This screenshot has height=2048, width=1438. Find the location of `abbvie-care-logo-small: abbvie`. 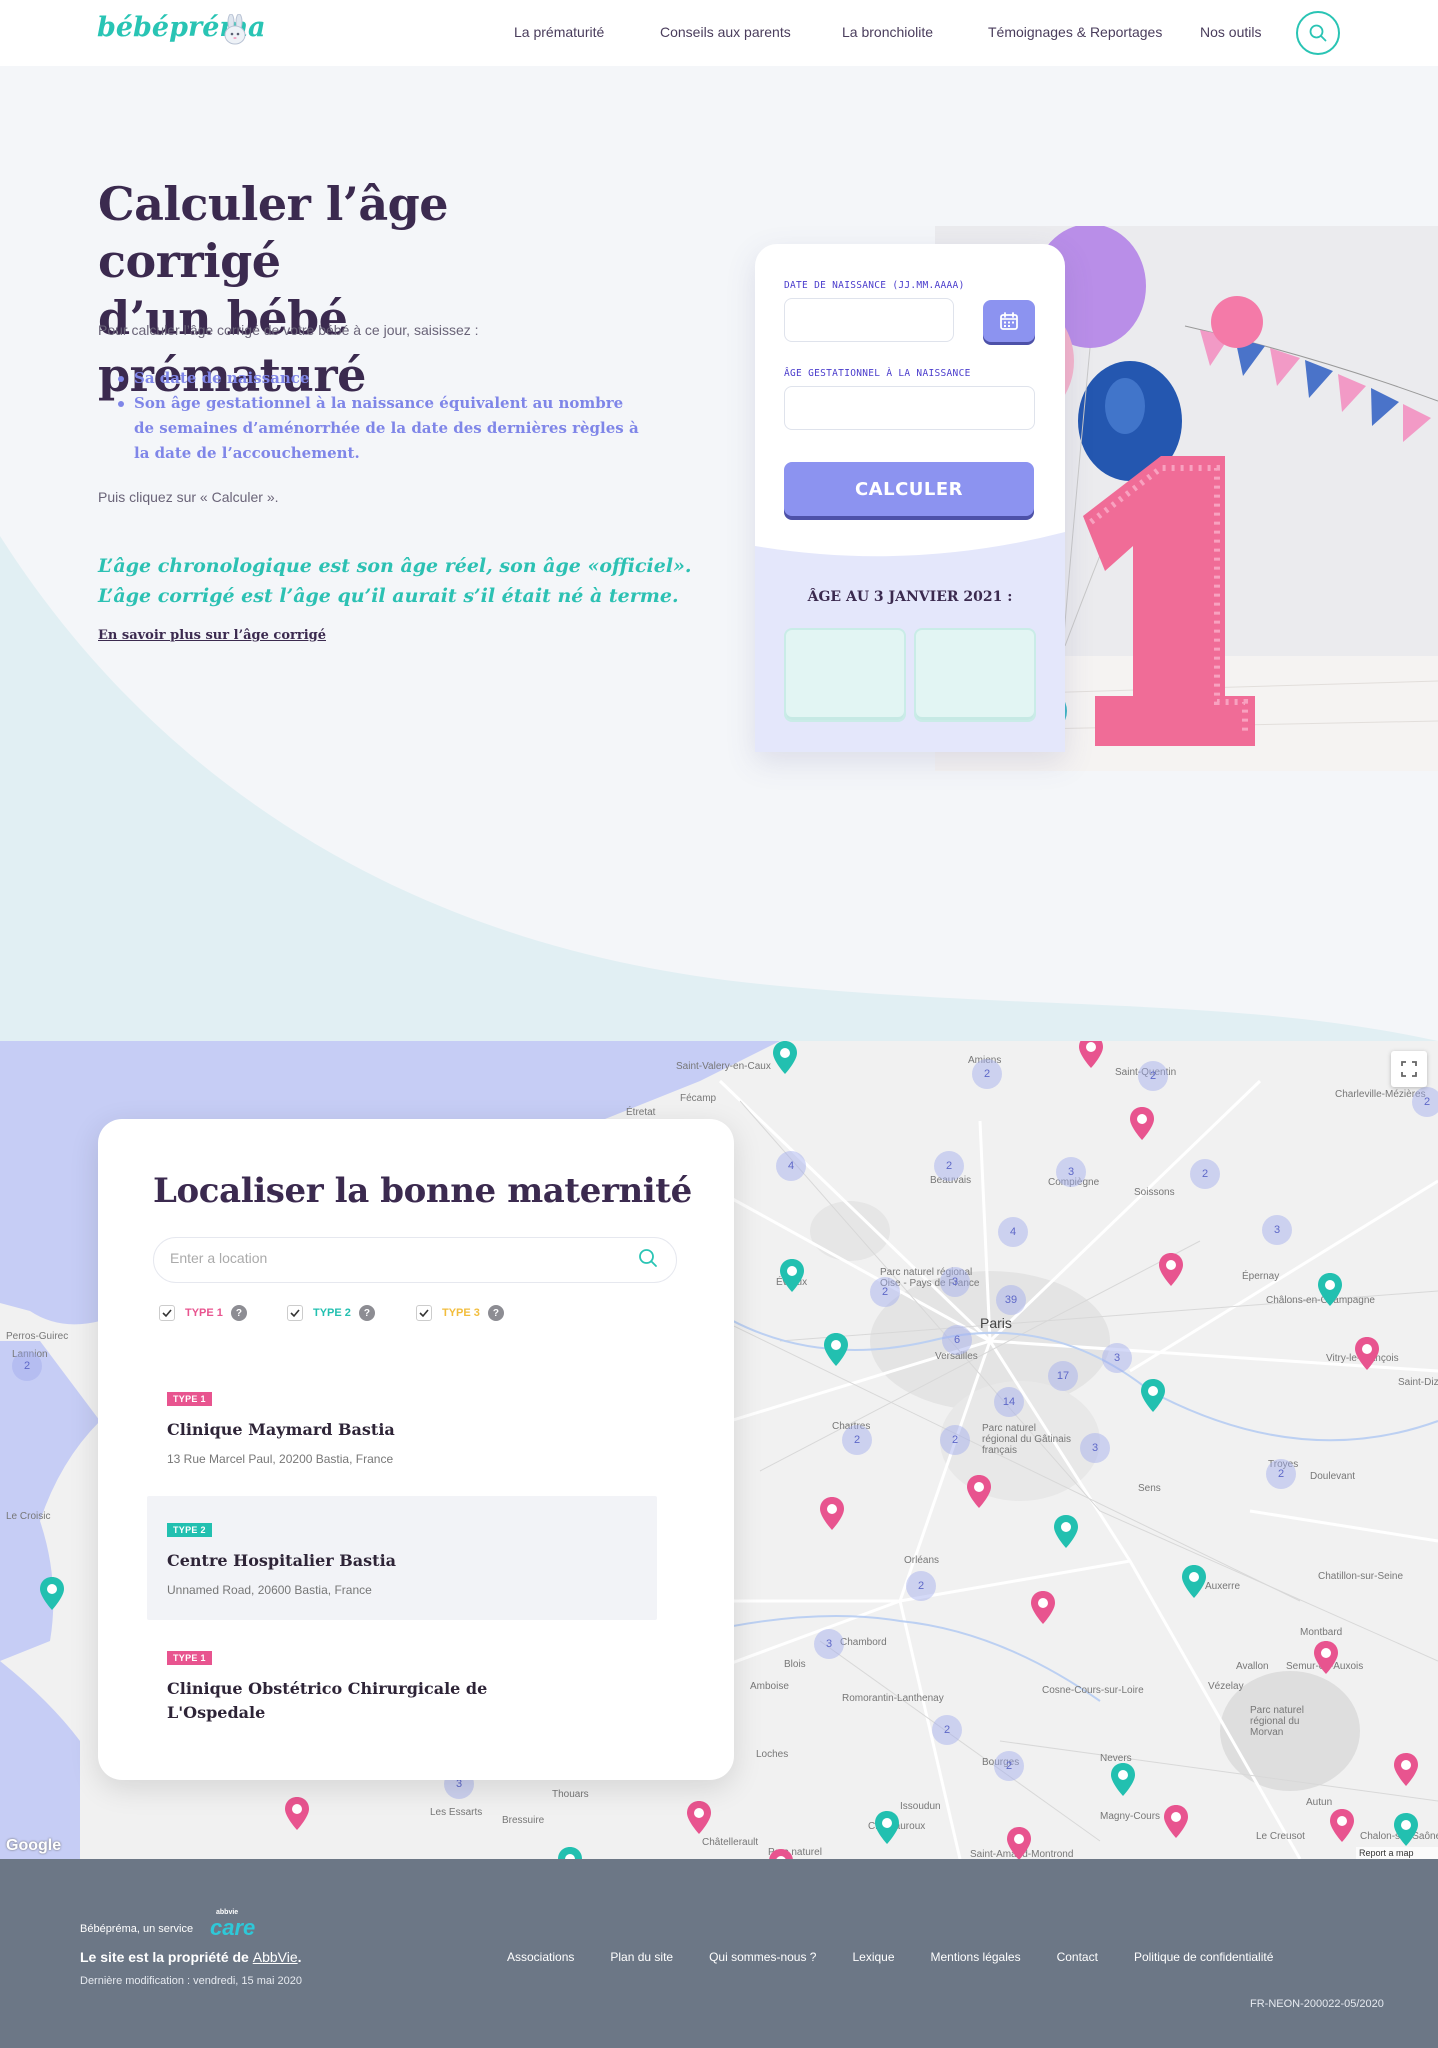

abbvie-care-logo-small: abbvie is located at coordinates (227, 1912).